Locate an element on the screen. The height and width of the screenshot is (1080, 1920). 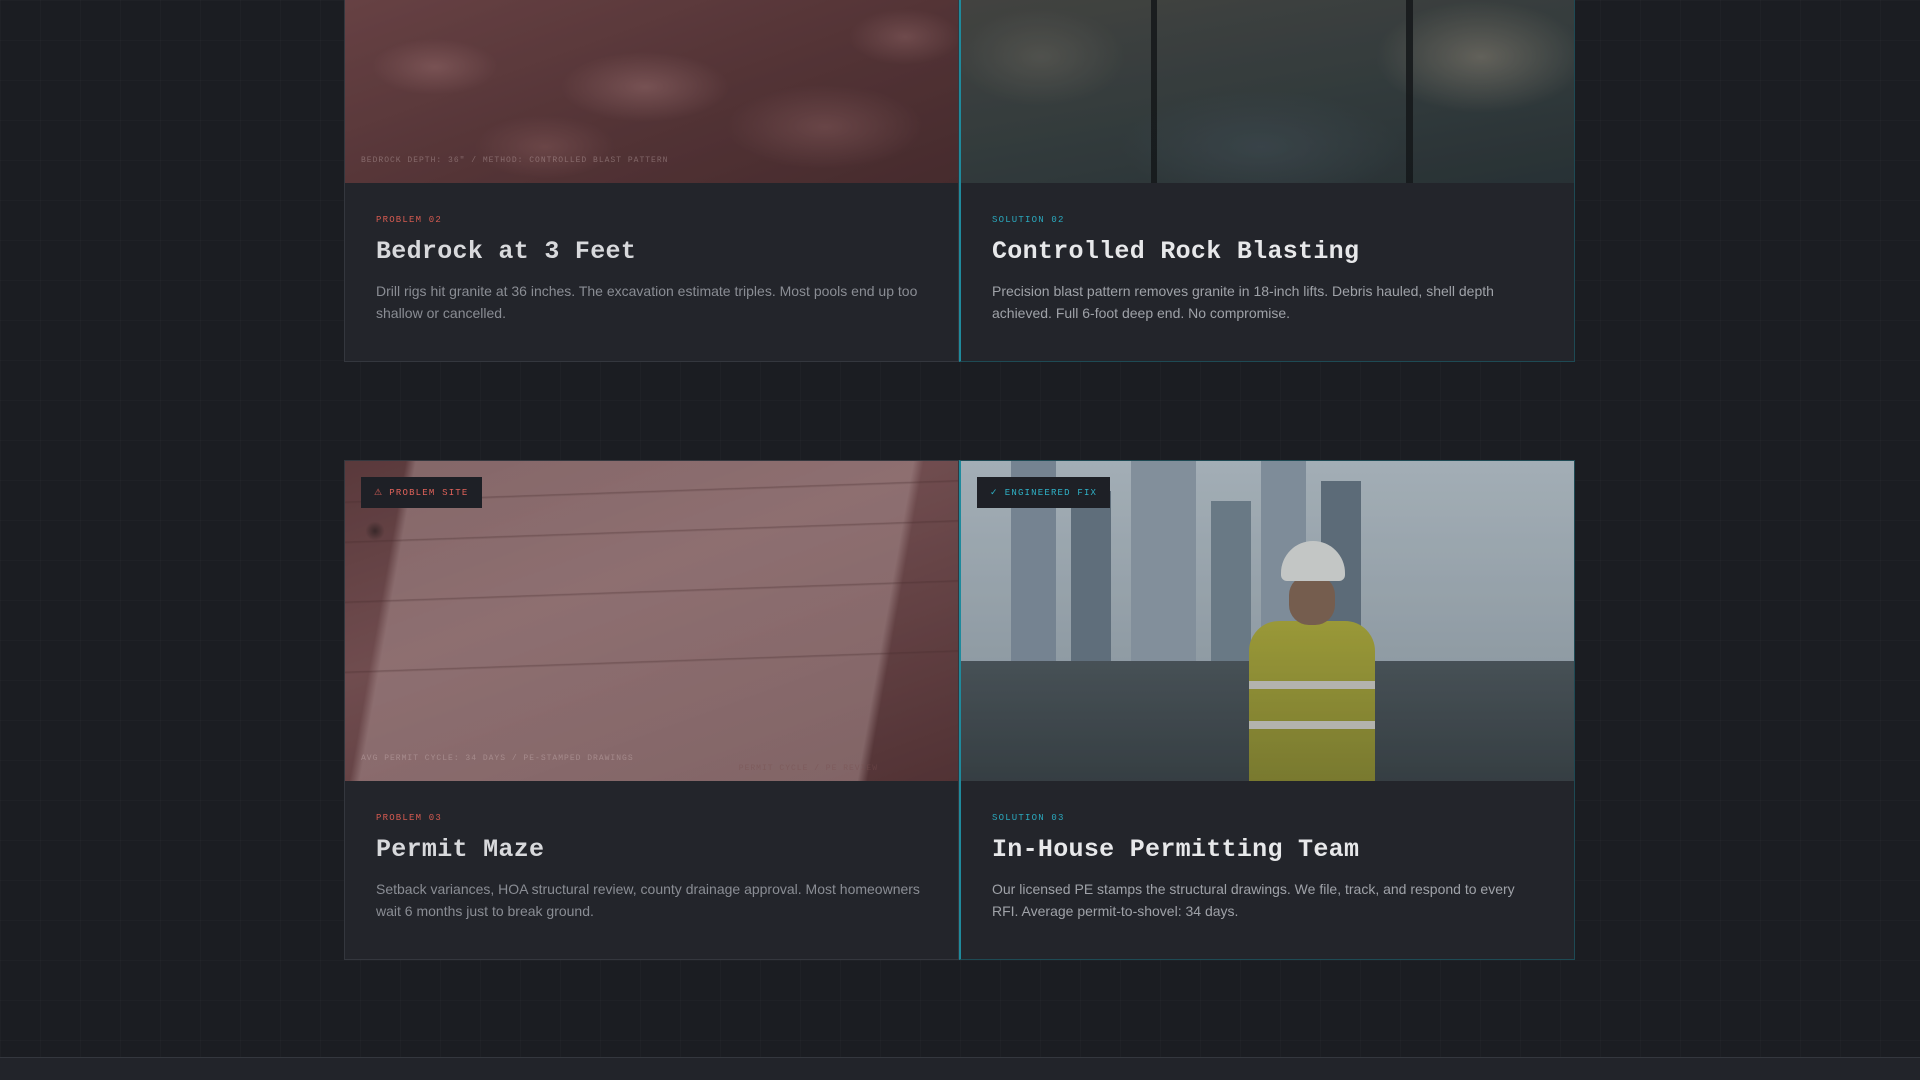
card-title: Bedrock at 3 Feet is located at coordinates (506, 251).